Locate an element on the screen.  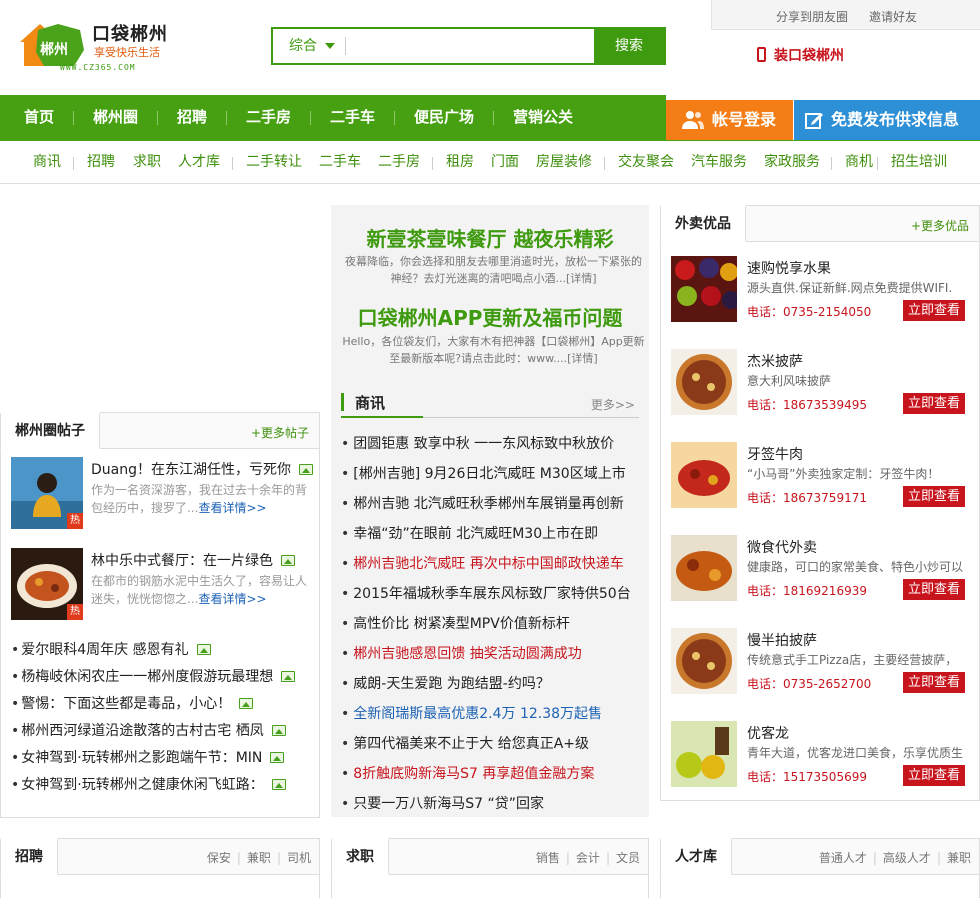
category-item: 招聘 is located at coordinates (101, 162).